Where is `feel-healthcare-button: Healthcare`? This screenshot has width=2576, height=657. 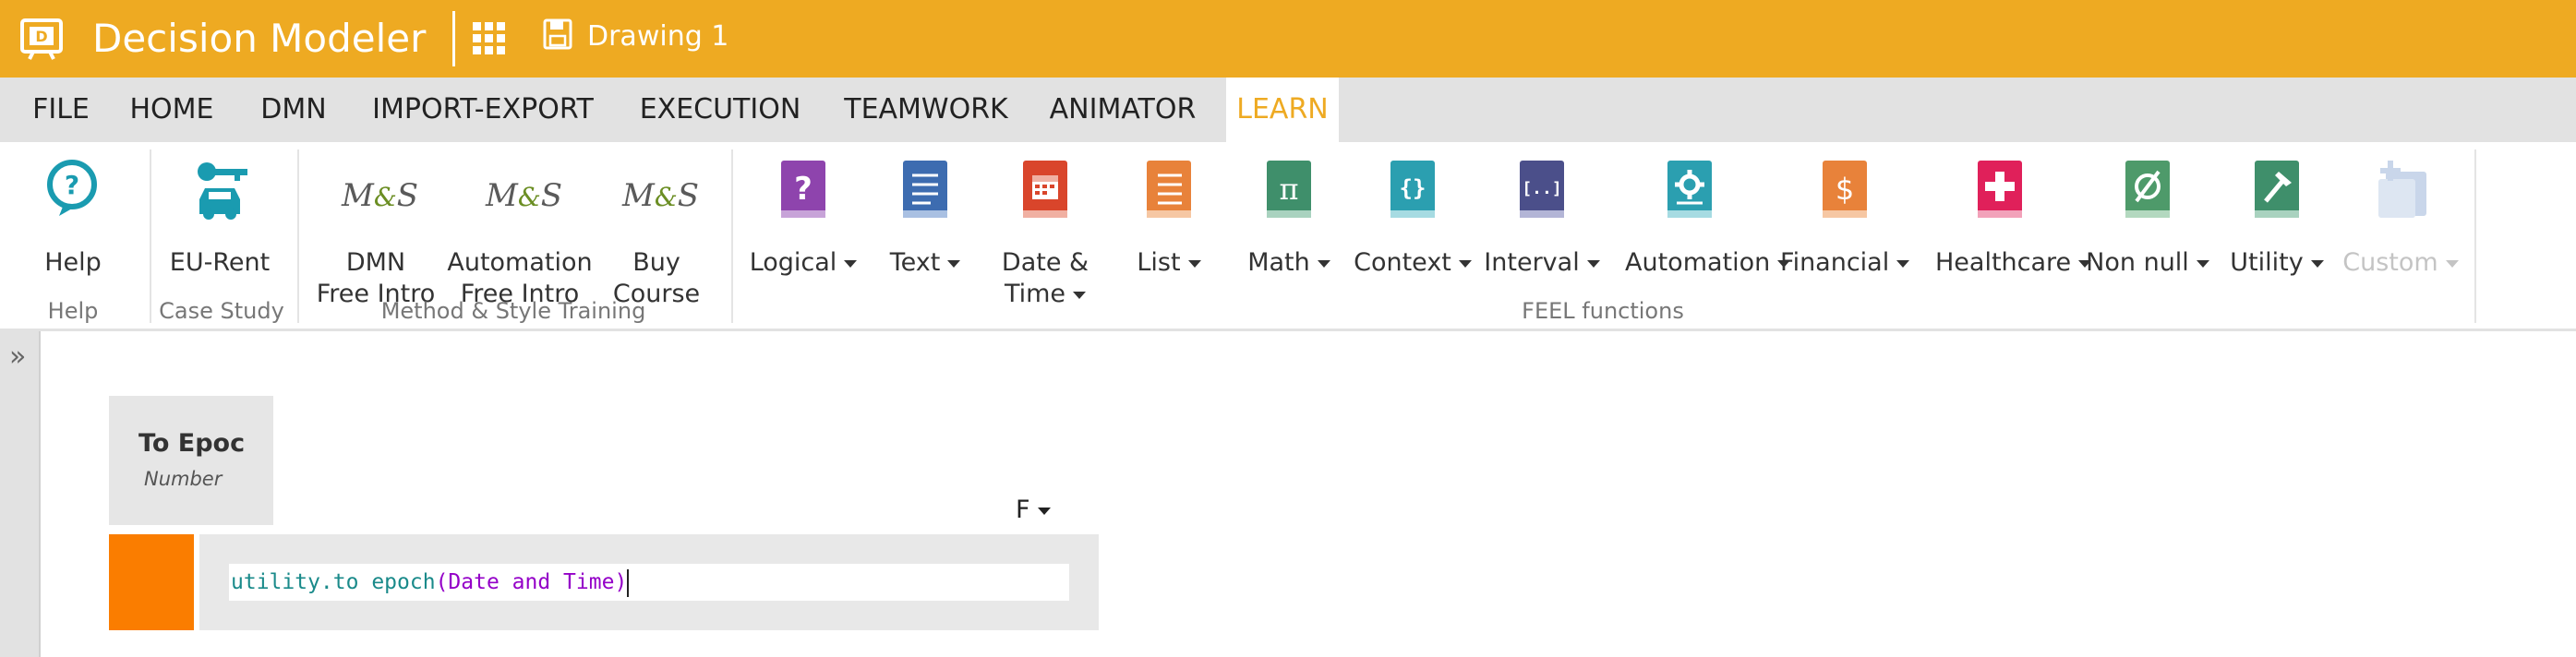 feel-healthcare-button: Healthcare is located at coordinates (2013, 228).